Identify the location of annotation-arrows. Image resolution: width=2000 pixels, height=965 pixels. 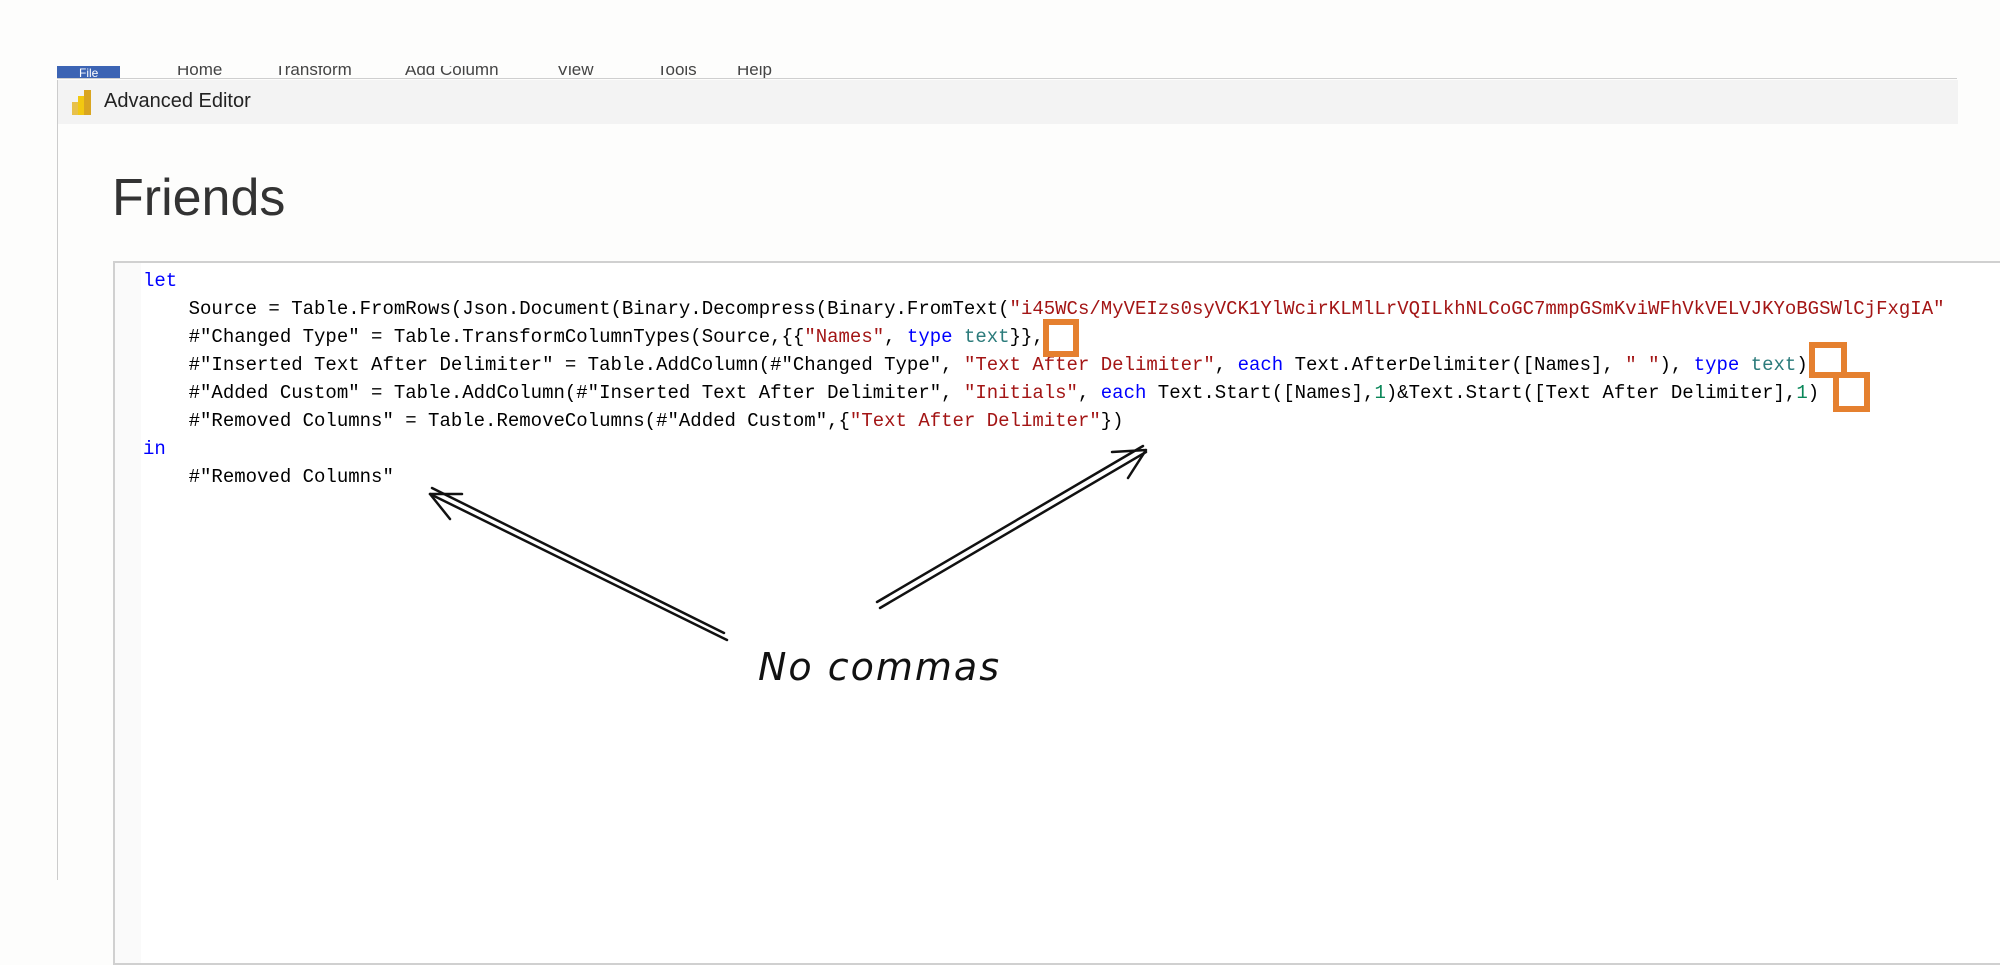
(788, 543).